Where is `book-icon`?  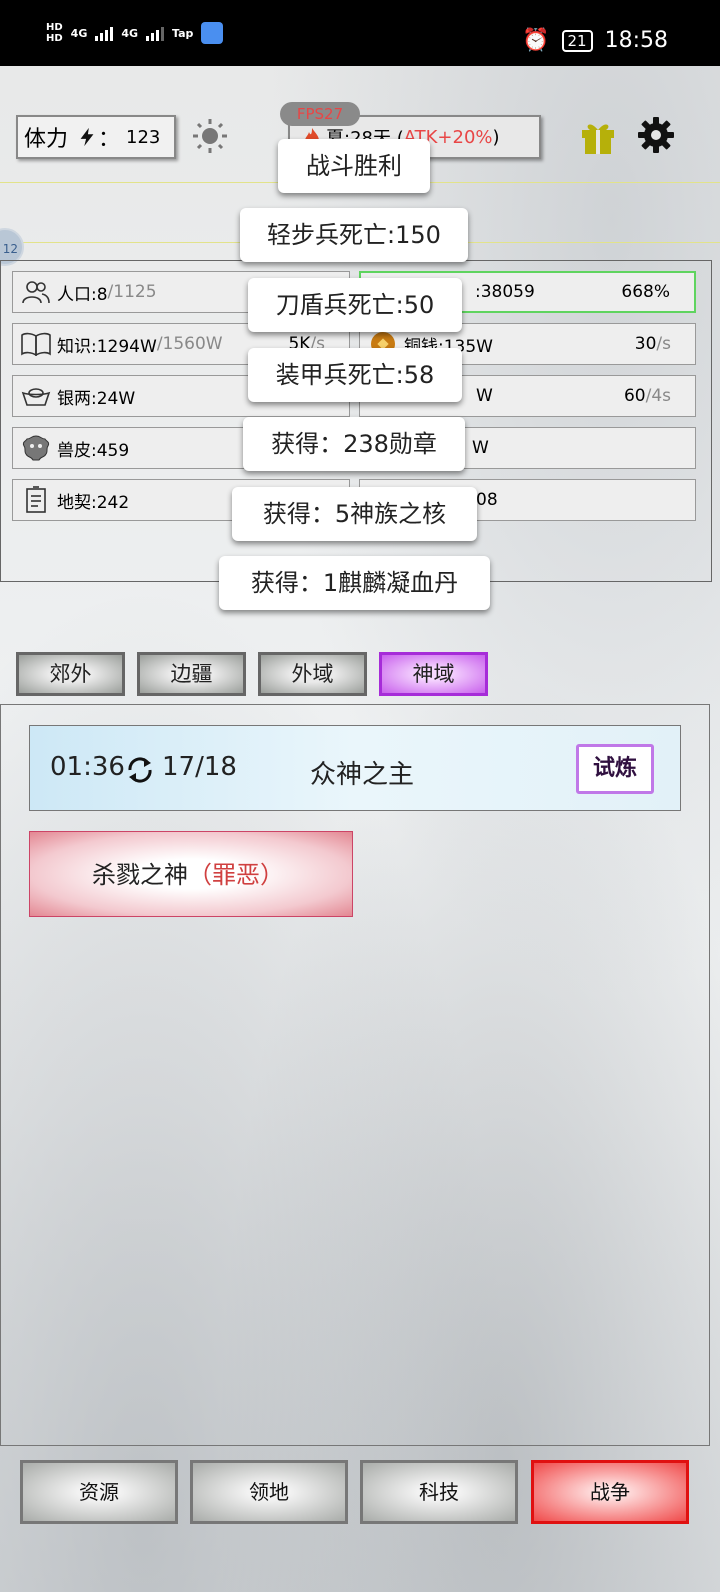
book-icon is located at coordinates (36, 344).